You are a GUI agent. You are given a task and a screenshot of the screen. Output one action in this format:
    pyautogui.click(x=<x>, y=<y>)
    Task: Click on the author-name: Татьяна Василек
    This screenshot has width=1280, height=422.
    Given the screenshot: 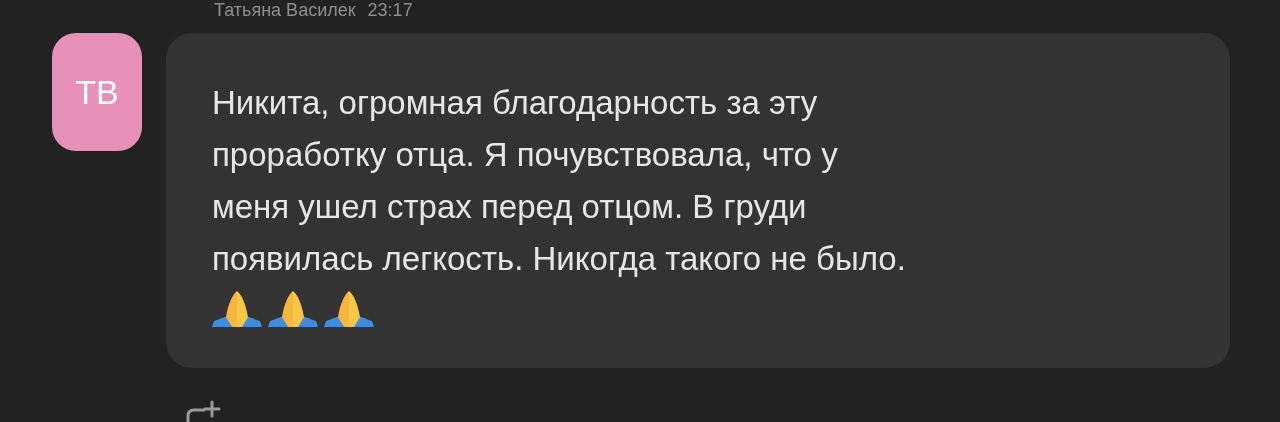 What is the action you would take?
    pyautogui.click(x=285, y=10)
    